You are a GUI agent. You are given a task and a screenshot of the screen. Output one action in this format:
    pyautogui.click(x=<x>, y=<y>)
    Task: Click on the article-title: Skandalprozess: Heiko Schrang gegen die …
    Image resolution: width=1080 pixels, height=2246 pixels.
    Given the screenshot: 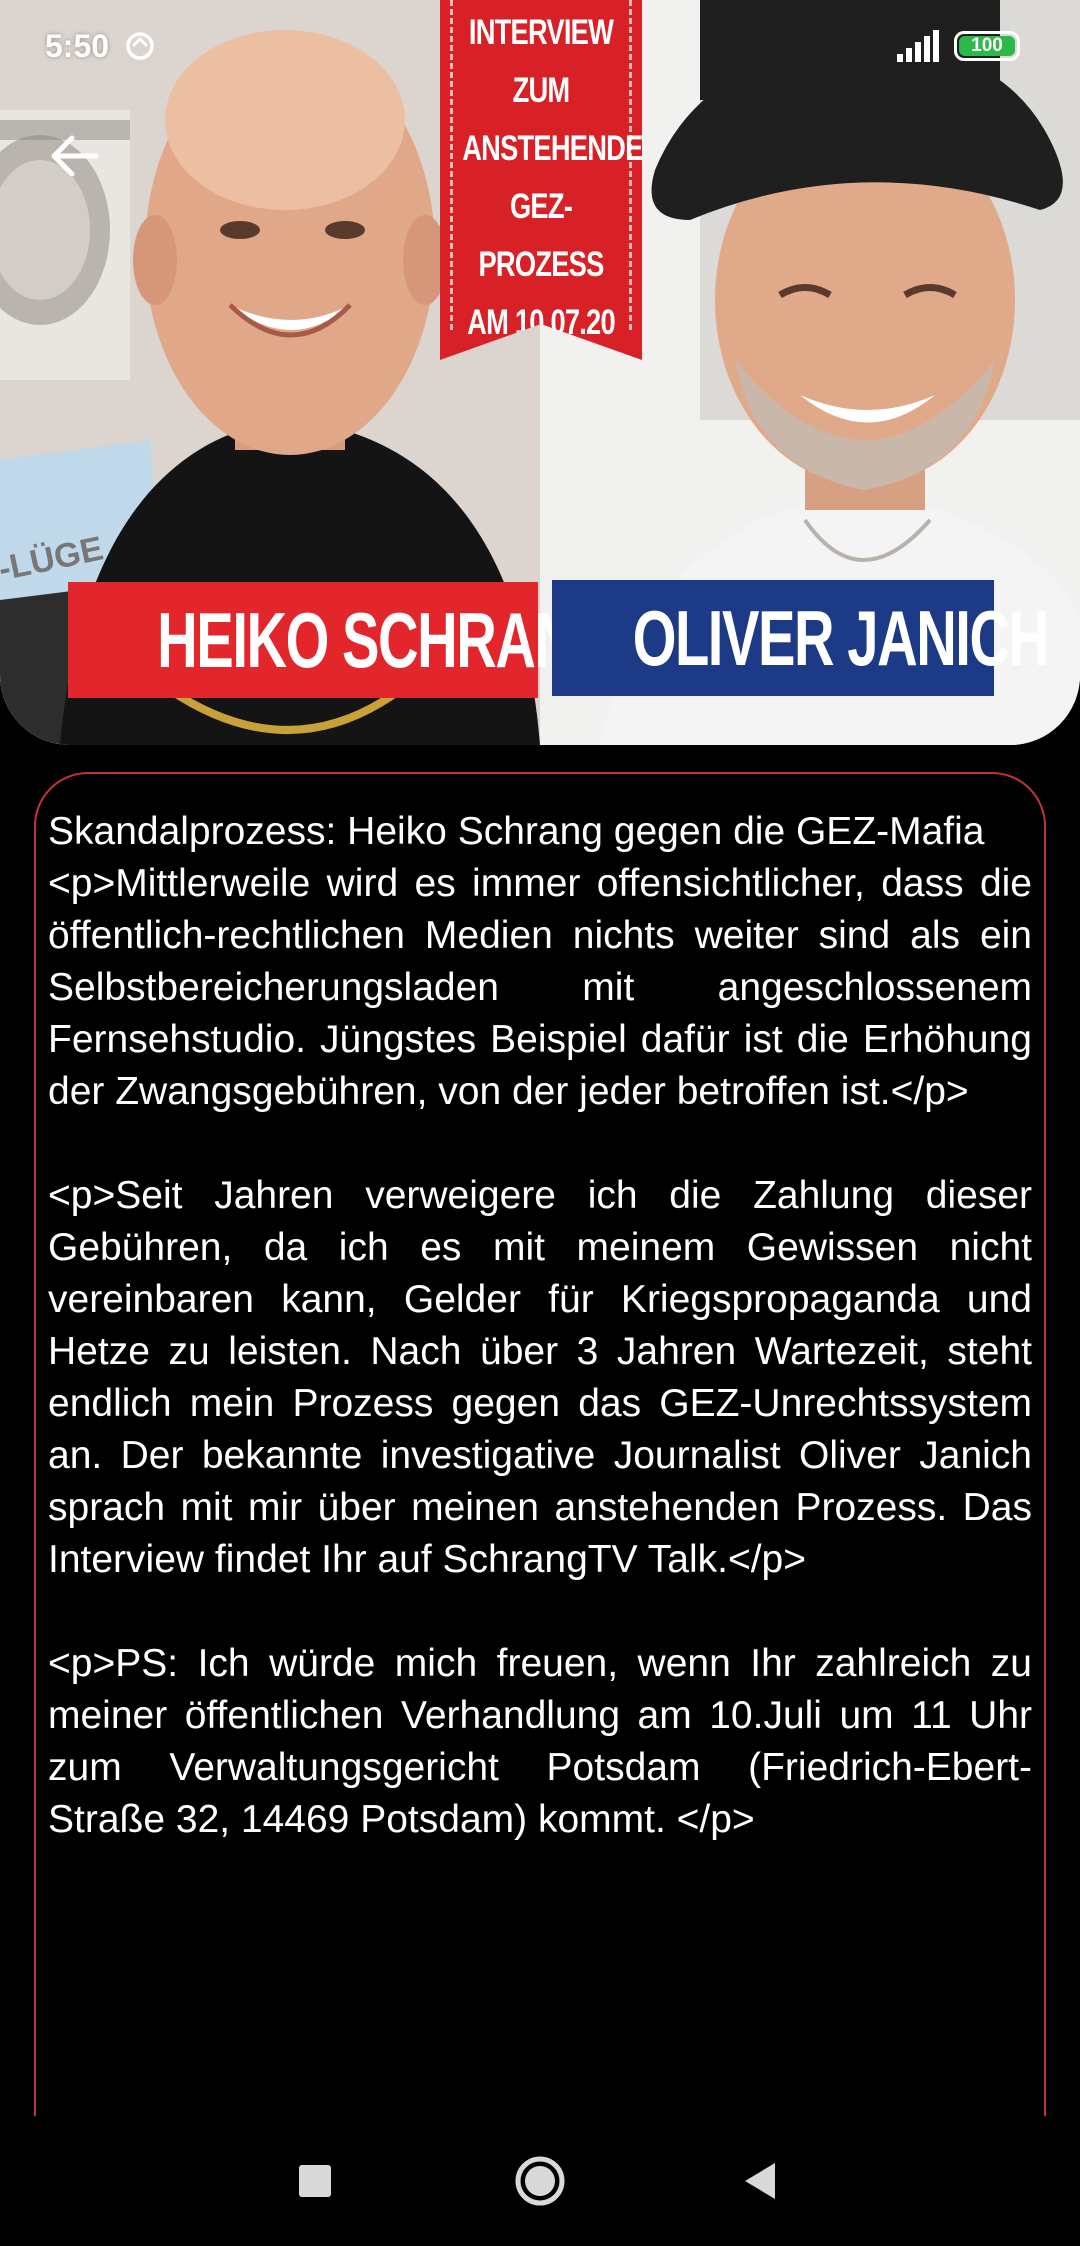 What is the action you would take?
    pyautogui.click(x=516, y=831)
    